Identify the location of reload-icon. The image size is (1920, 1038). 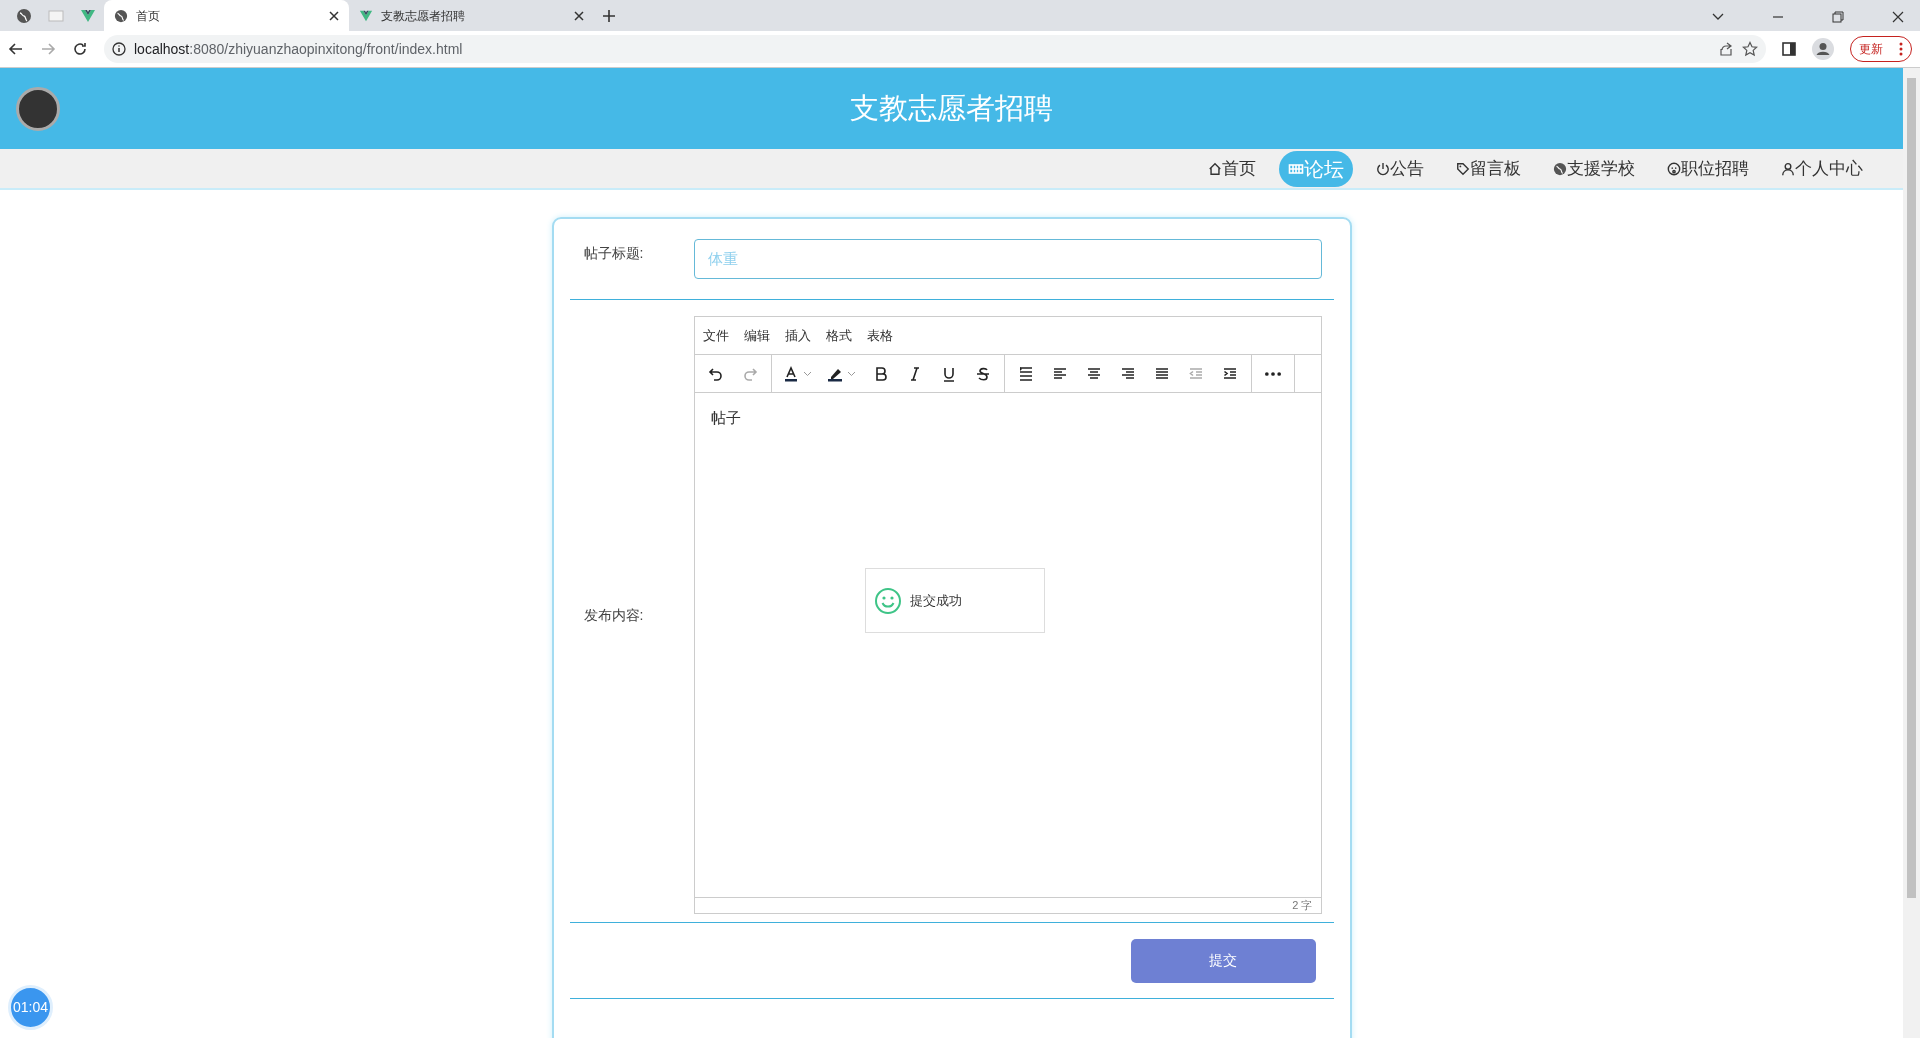
(80, 49).